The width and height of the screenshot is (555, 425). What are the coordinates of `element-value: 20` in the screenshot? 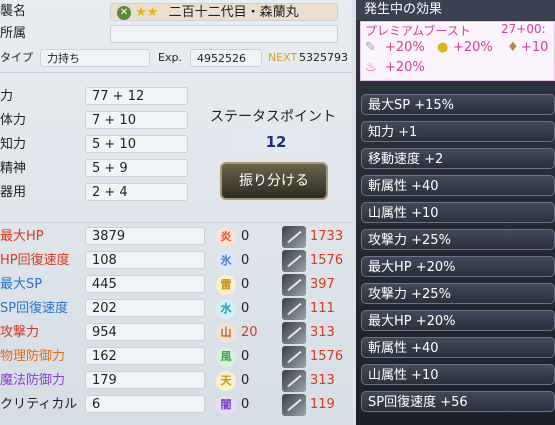 It's located at (249, 332).